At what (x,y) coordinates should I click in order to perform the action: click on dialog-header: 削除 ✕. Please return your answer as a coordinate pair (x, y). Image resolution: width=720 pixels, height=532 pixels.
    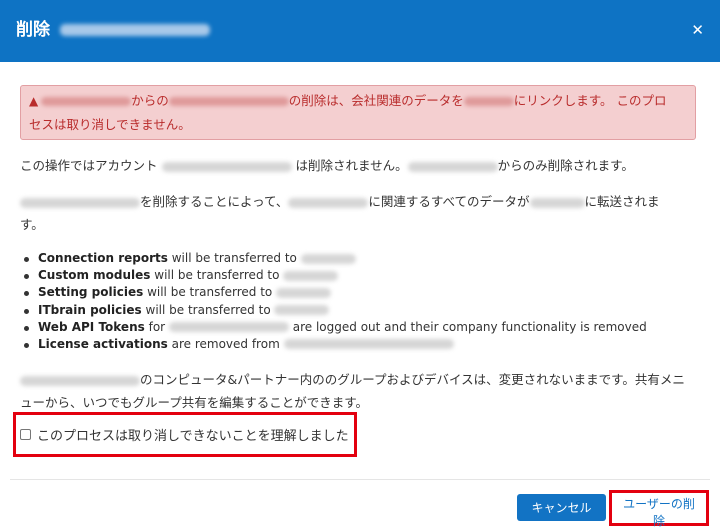
    Looking at the image, I should click on (360, 31).